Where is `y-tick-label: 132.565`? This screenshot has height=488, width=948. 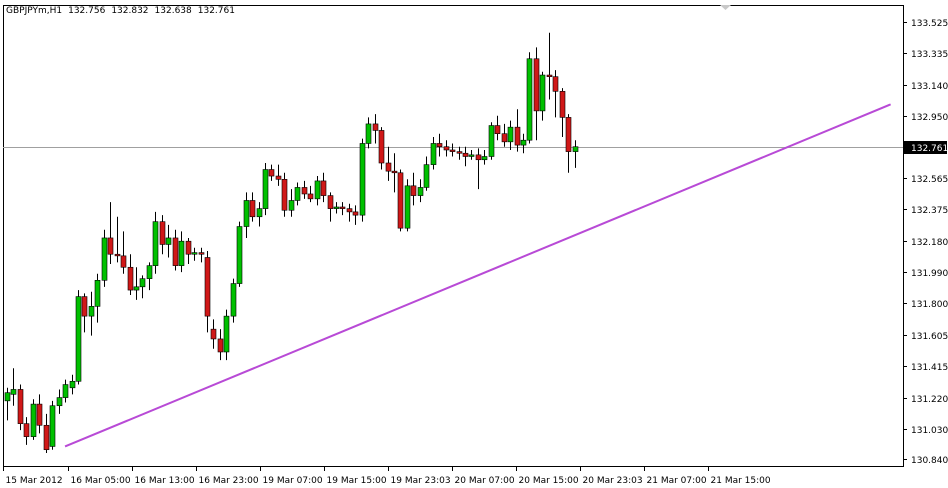 y-tick-label: 132.565 is located at coordinates (929, 180).